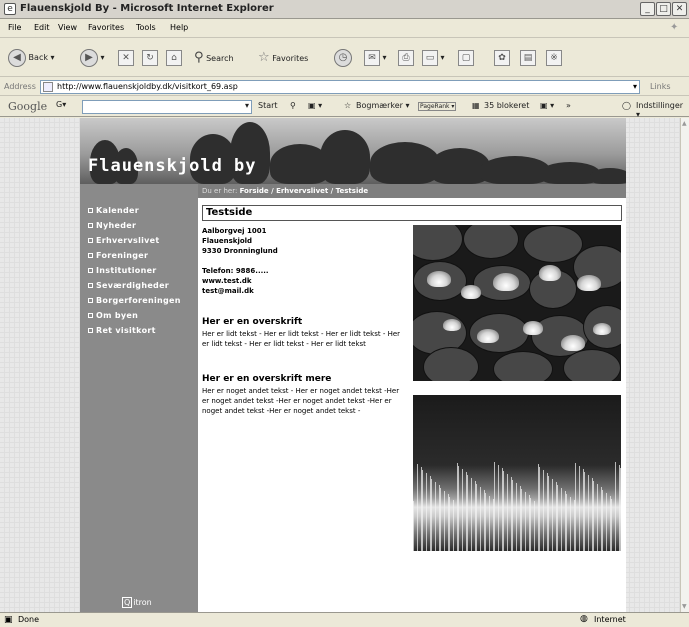 This screenshot has height=627, width=689. Describe the element at coordinates (14, 27) in the screenshot. I see `menu-file: File` at that location.